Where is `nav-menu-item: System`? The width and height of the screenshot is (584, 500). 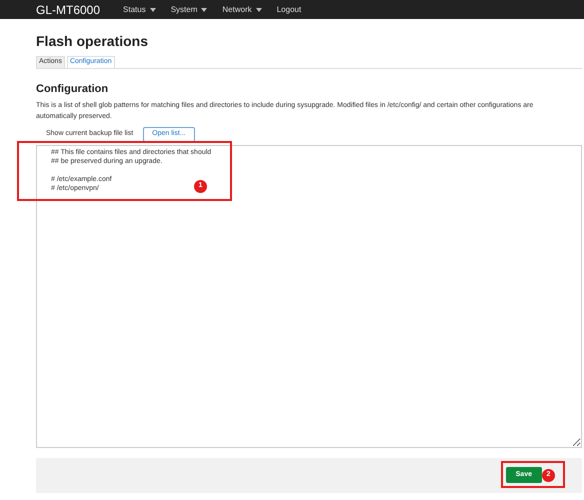 nav-menu-item: System is located at coordinates (189, 10).